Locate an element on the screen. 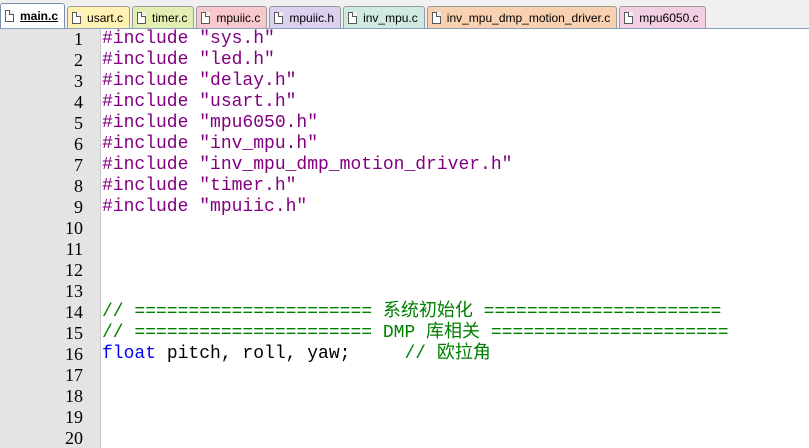 This screenshot has width=809, height=448. line-number: 10 is located at coordinates (74, 228).